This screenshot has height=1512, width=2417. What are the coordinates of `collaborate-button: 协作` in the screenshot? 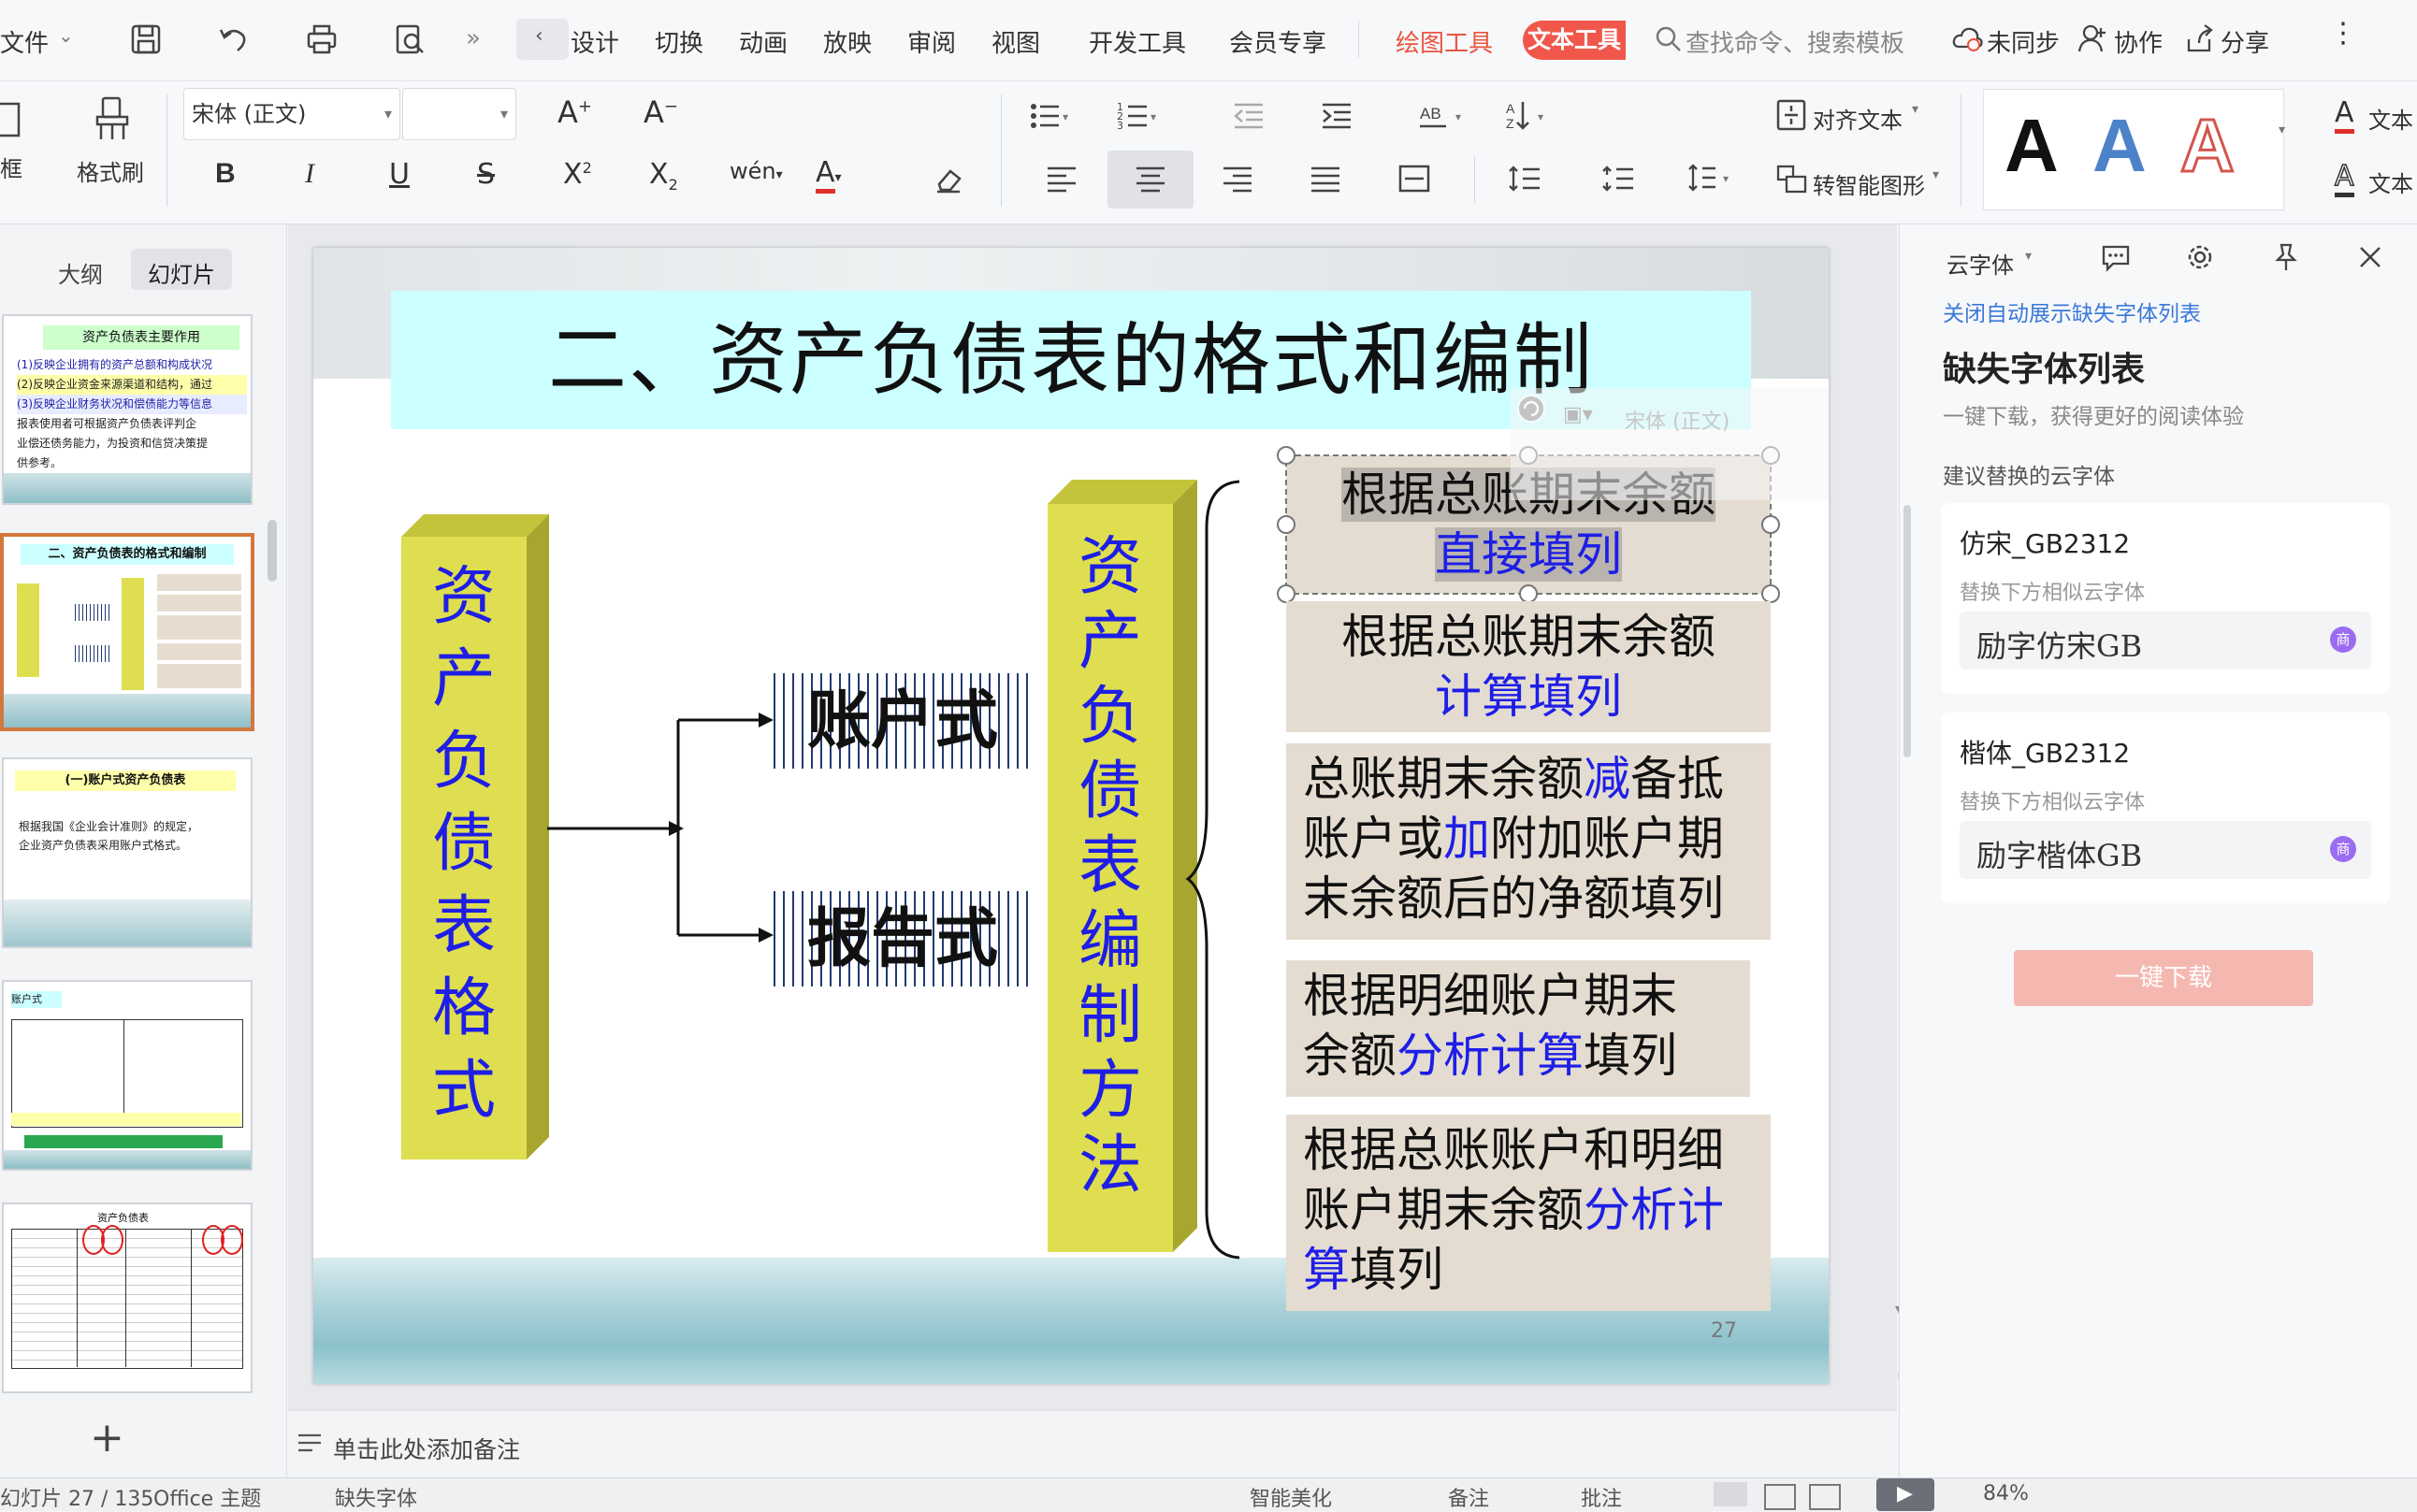 It's located at (2138, 41).